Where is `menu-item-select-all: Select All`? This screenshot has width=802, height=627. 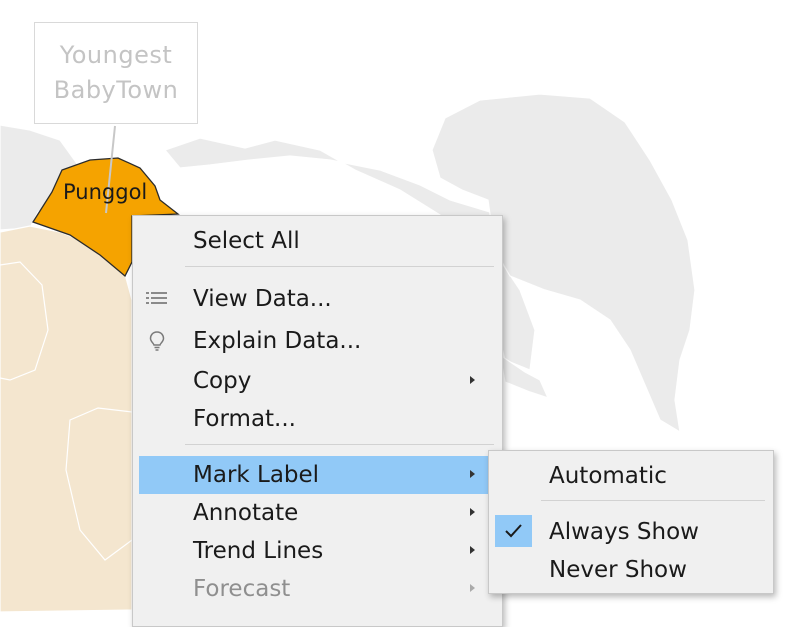 menu-item-select-all: Select All is located at coordinates (317, 241).